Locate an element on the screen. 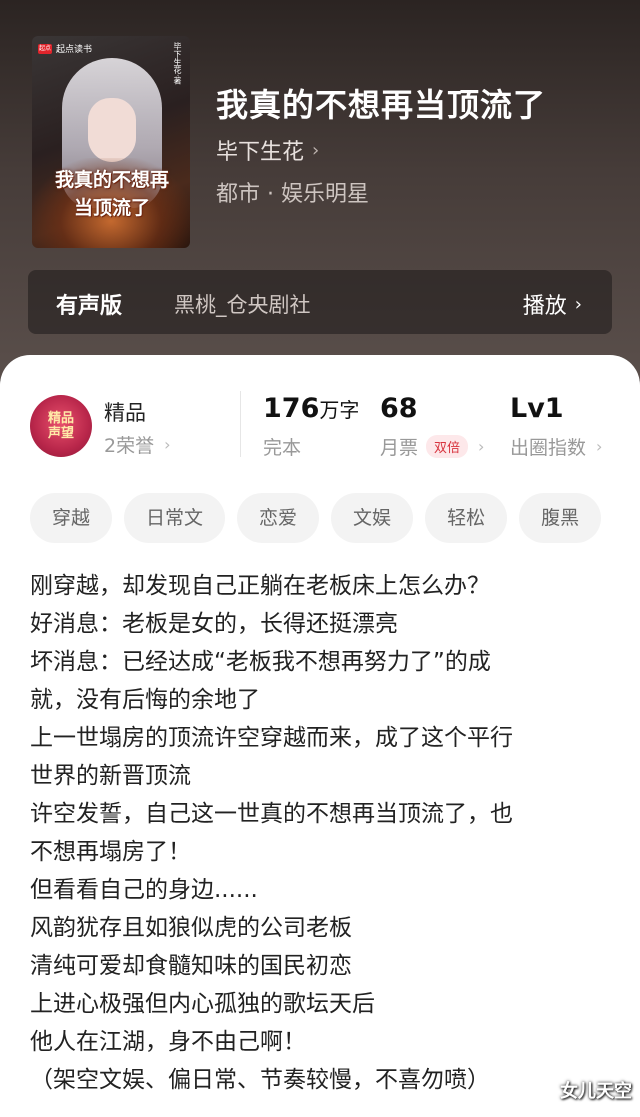 The height and width of the screenshot is (1117, 640). description-line: 清纯可爱却食髓知味的国民初恋 is located at coordinates (191, 966).